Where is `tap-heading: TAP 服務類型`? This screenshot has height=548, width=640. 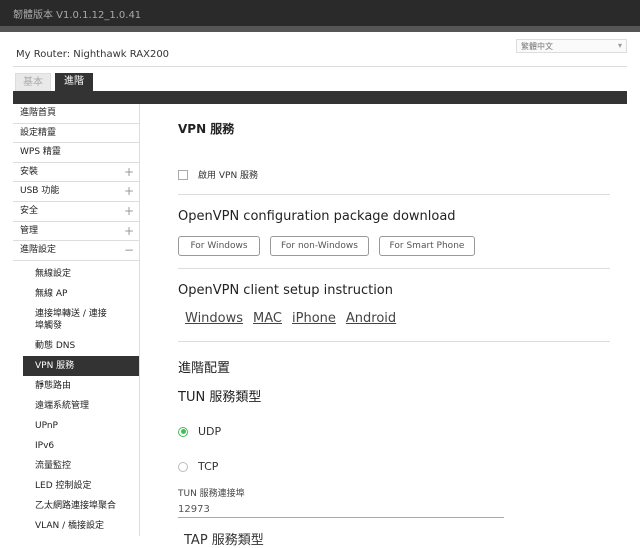 tap-heading: TAP 服務類型 is located at coordinates (224, 540).